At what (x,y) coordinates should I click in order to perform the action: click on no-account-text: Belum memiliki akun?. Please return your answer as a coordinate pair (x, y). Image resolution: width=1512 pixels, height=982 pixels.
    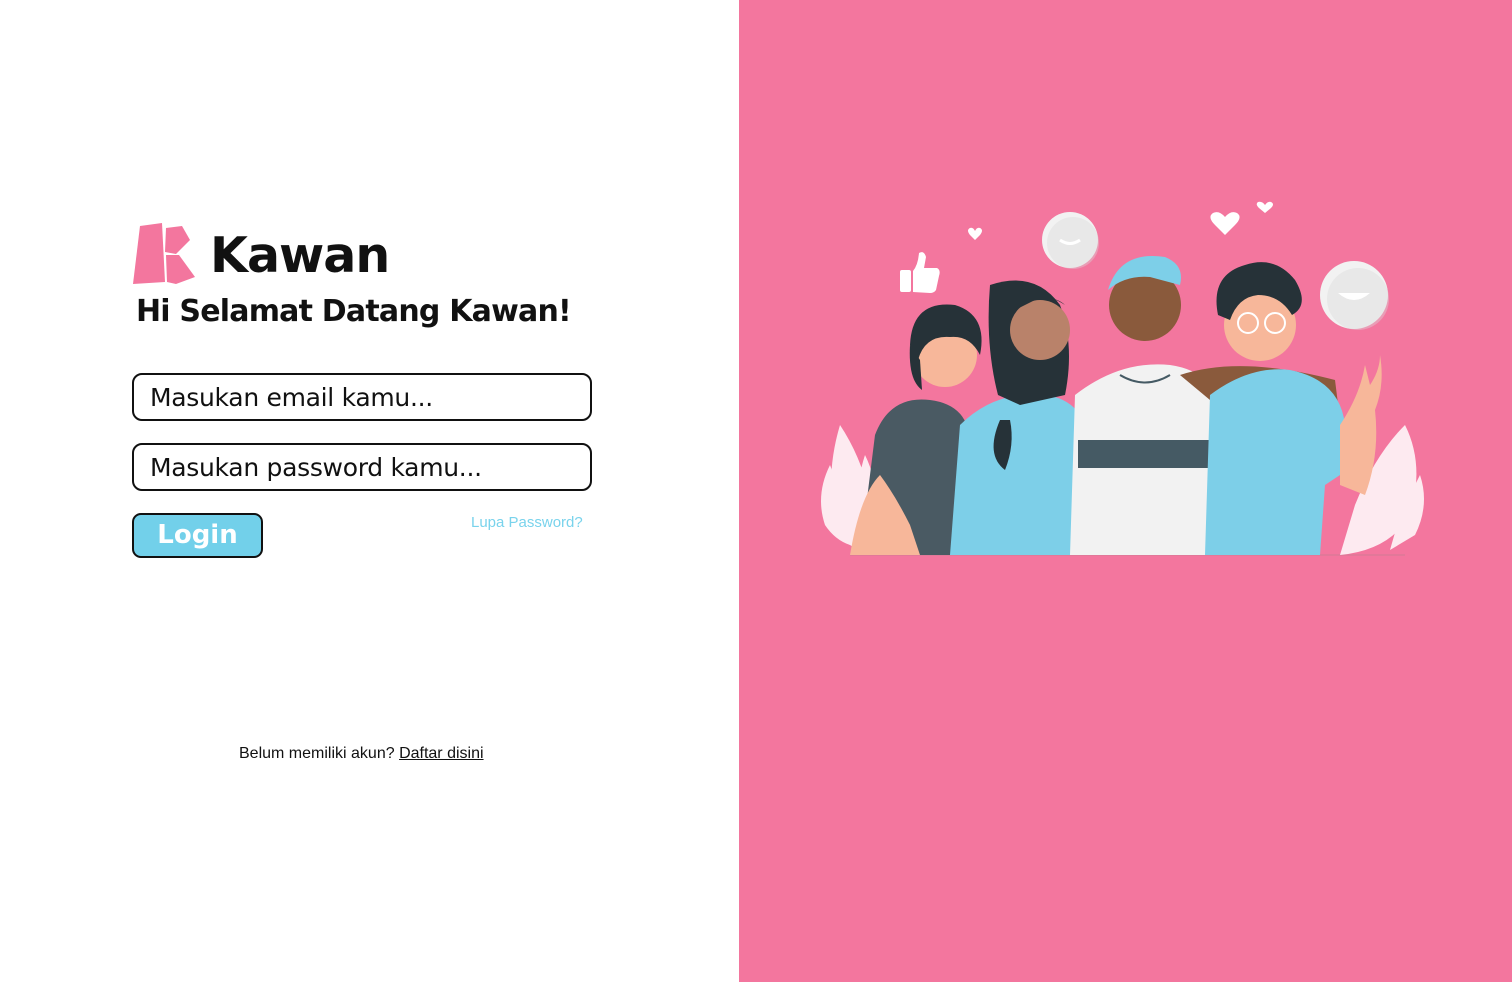
    Looking at the image, I should click on (317, 753).